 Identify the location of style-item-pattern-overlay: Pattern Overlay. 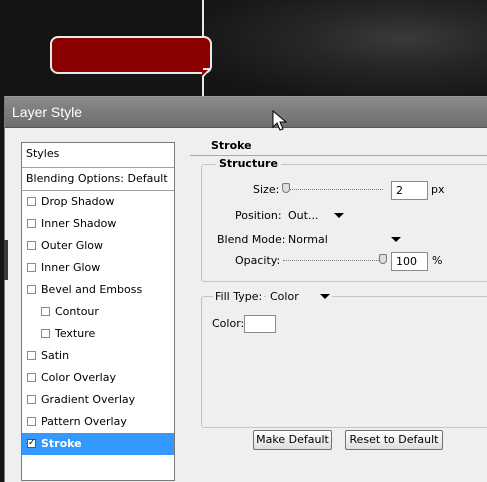
(98, 422).